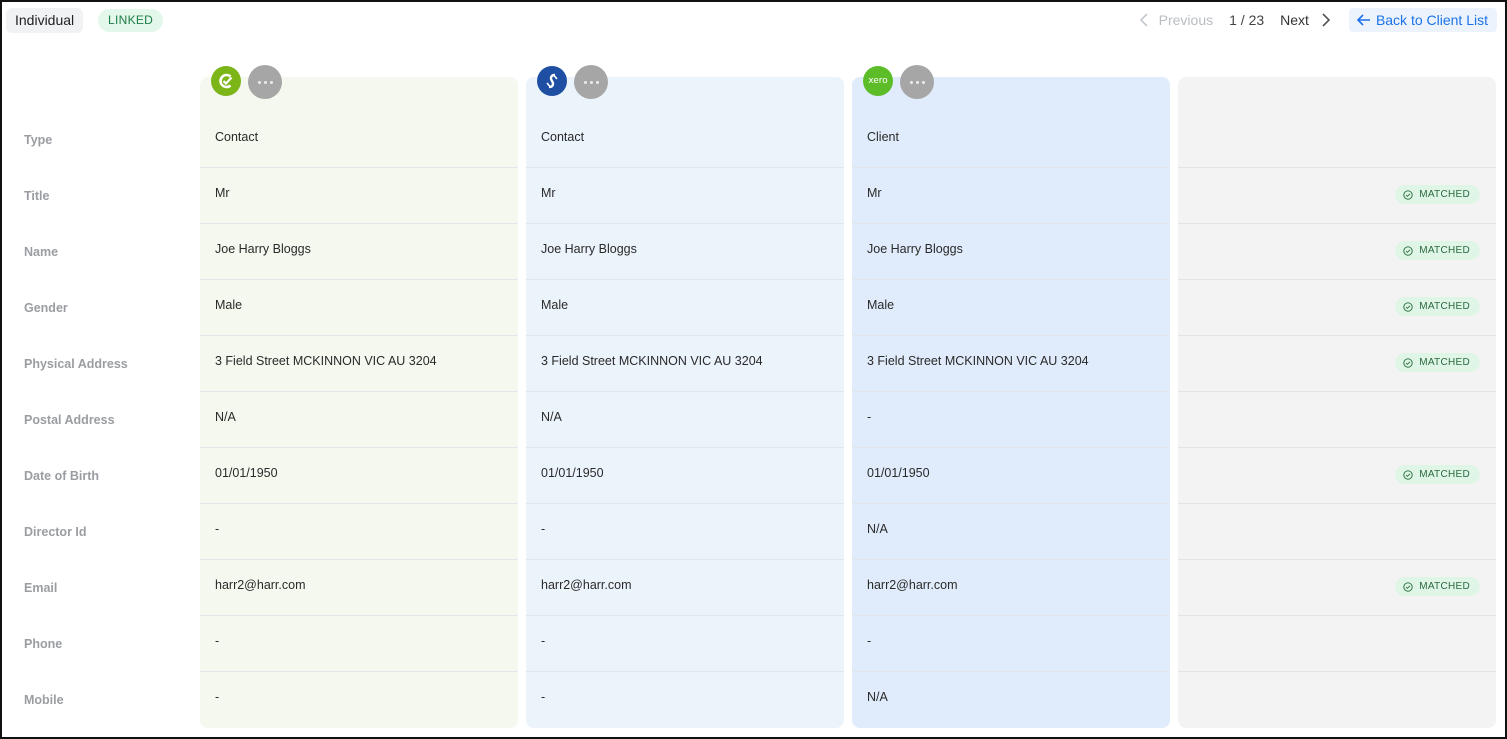 Image resolution: width=1507 pixels, height=739 pixels. Describe the element at coordinates (359, 476) in the screenshot. I see `table-row: 01/01/1950` at that location.